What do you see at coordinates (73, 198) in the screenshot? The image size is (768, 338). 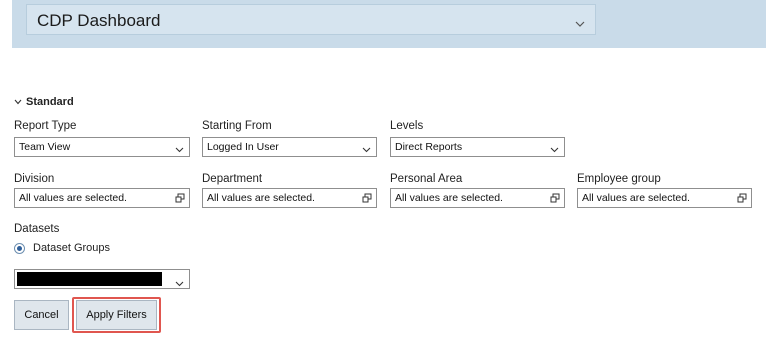 I see `division-value: All values are selected.` at bounding box center [73, 198].